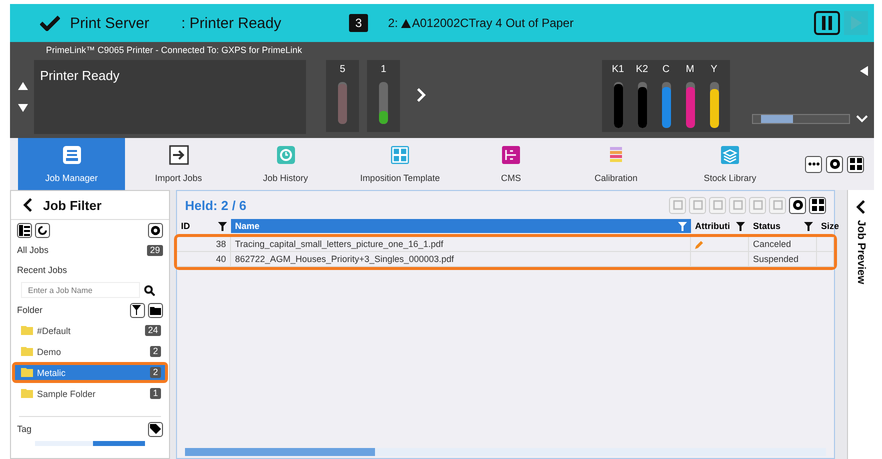 Image resolution: width=882 pixels, height=459 pixels. I want to click on history-icon, so click(286, 155).